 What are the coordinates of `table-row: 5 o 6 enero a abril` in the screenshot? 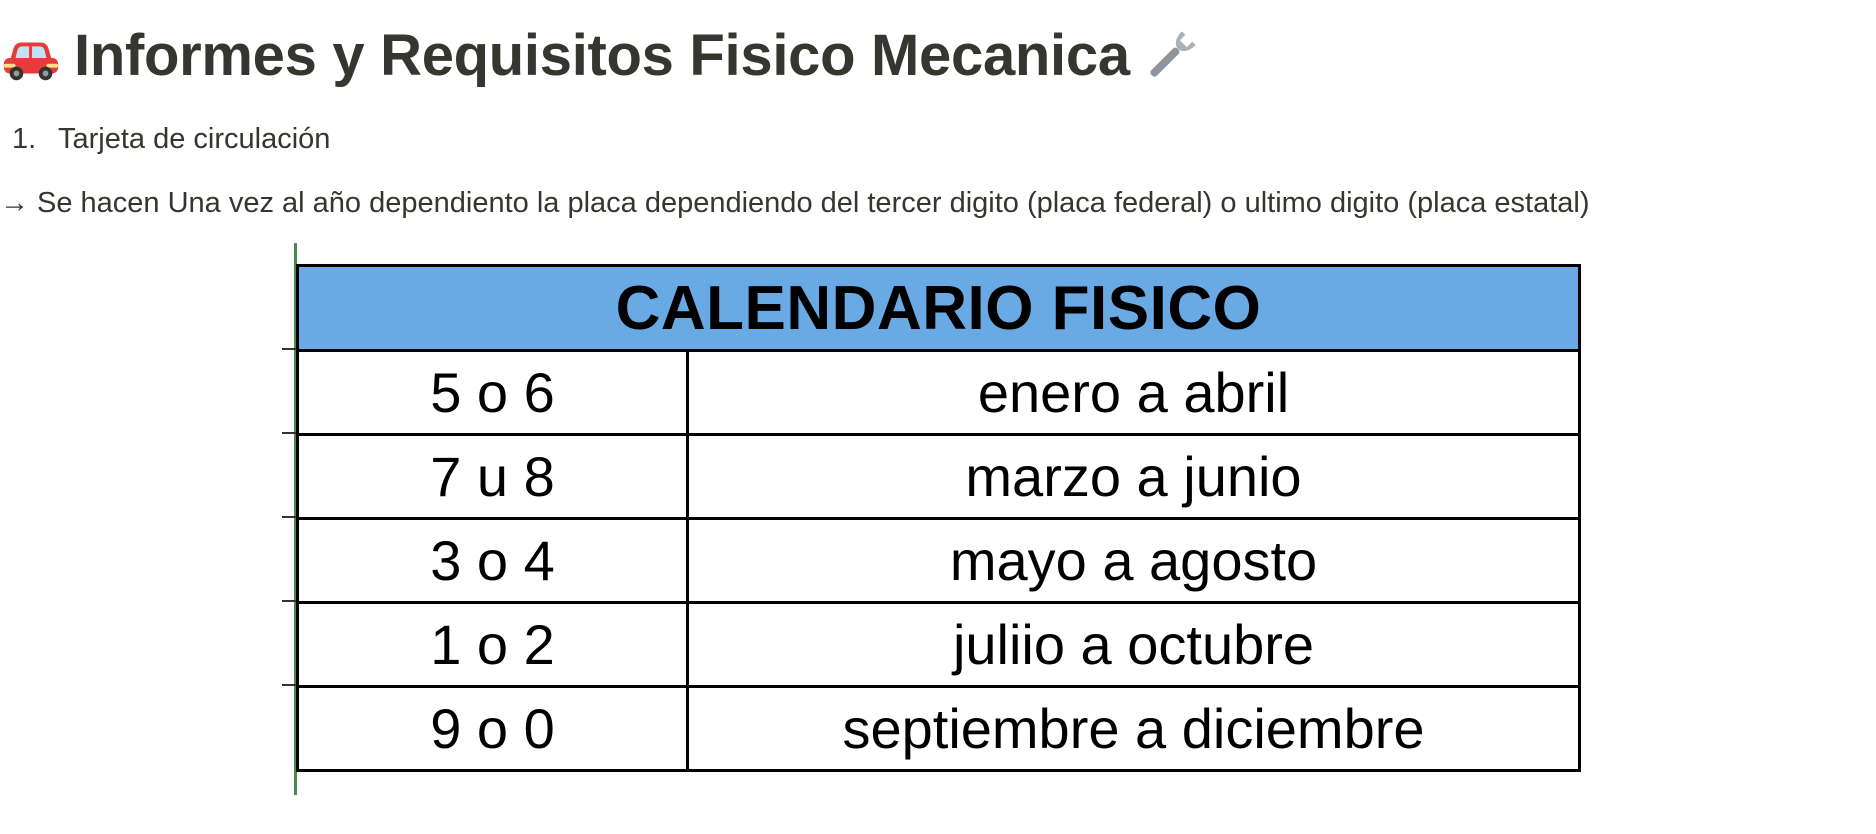 It's located at (938, 392).